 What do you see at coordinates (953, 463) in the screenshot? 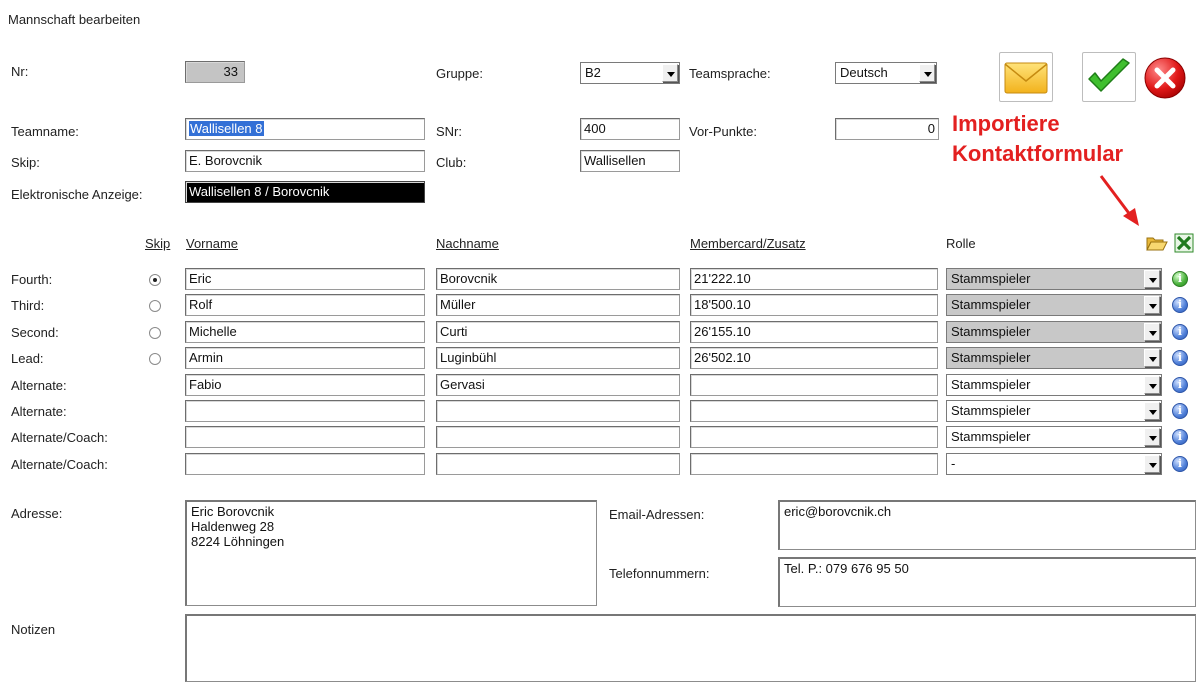
I see `rolle-value: -` at bounding box center [953, 463].